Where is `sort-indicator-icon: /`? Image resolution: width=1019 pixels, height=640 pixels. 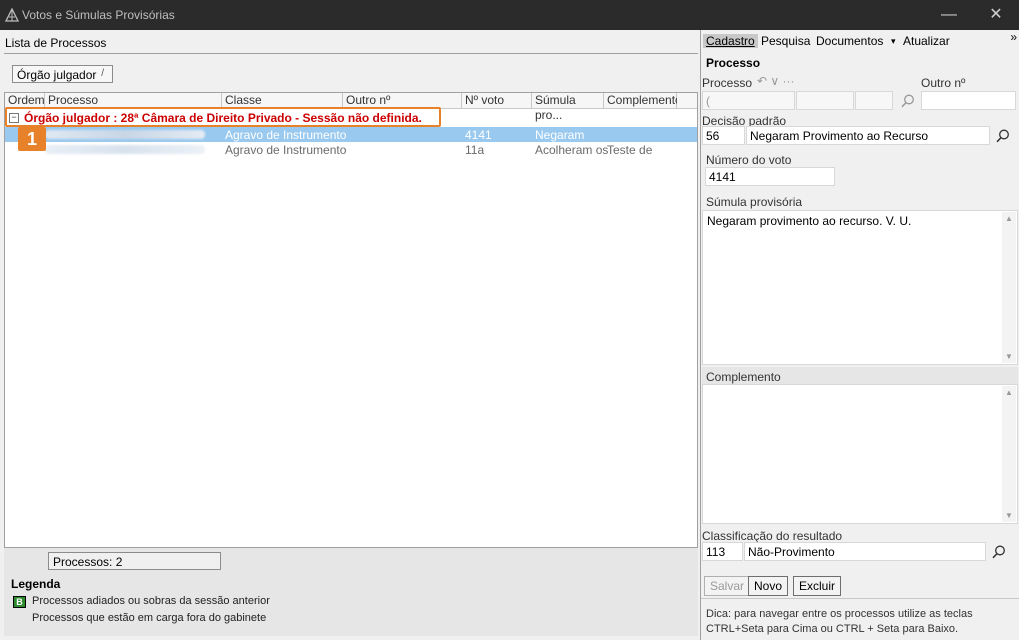 sort-indicator-icon: / is located at coordinates (102, 73).